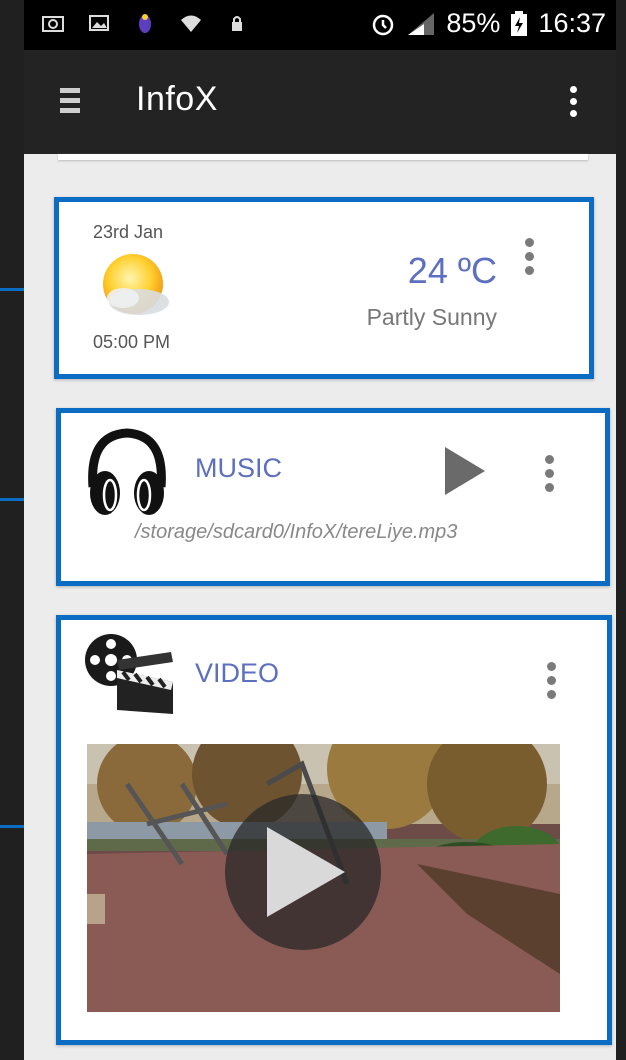 The height and width of the screenshot is (1060, 626). I want to click on video-menu-icon, so click(552, 682).